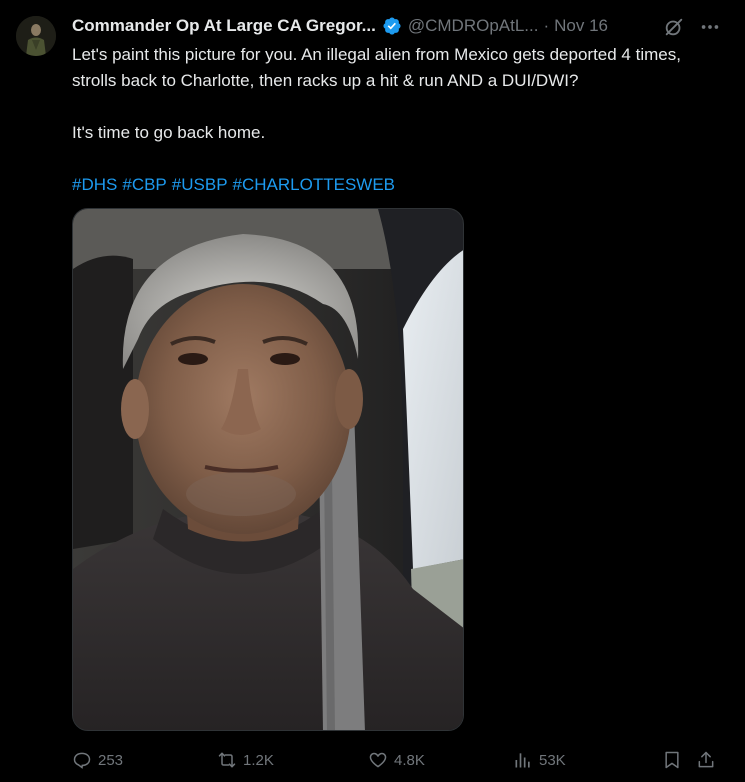 This screenshot has width=745, height=782. I want to click on tweet-text-paragraph-2: It's time to go back home., so click(169, 132).